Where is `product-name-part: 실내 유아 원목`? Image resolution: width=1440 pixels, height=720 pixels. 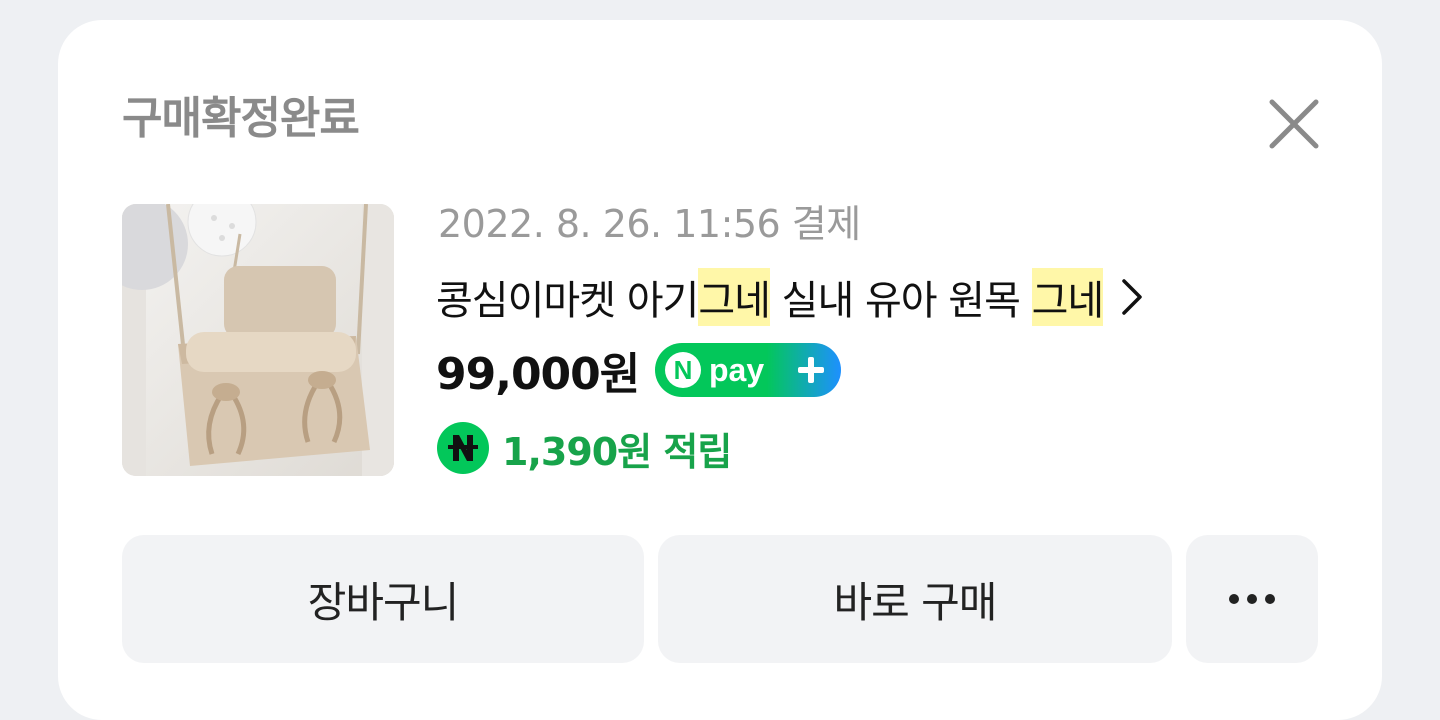 product-name-part: 실내 유아 원목 is located at coordinates (900, 301).